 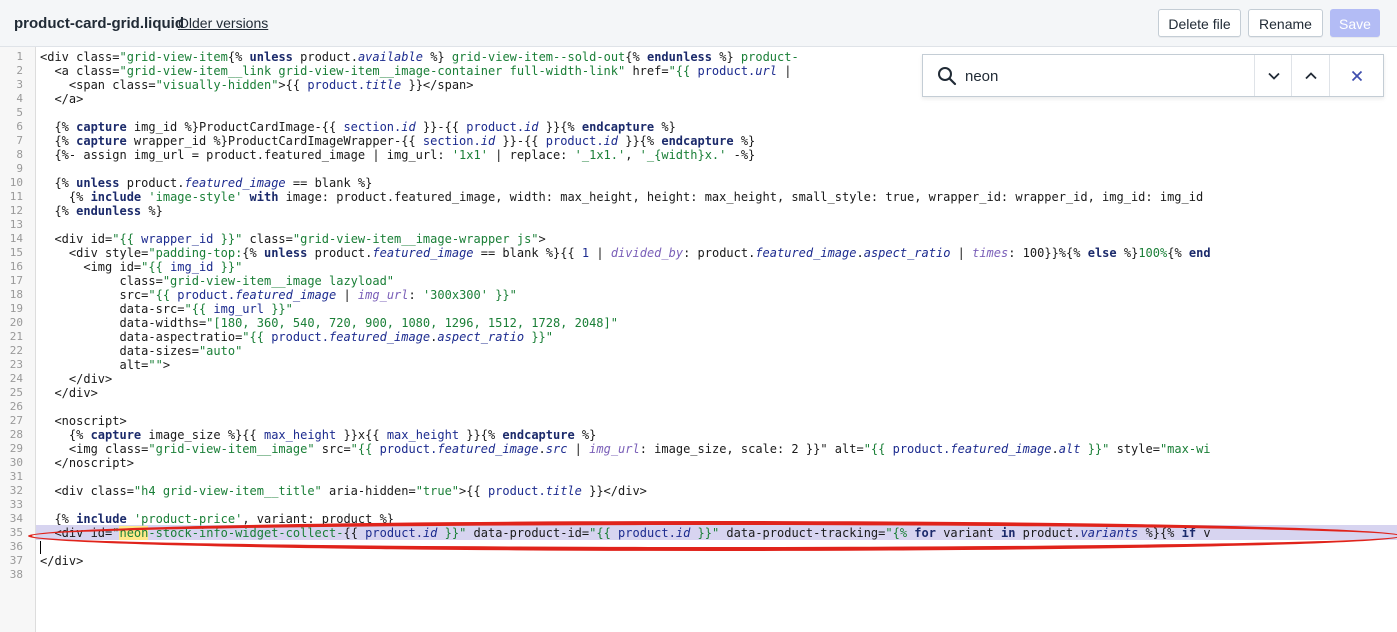 What do you see at coordinates (87, 463) in the screenshot?
I see `code-token: </noscript>` at bounding box center [87, 463].